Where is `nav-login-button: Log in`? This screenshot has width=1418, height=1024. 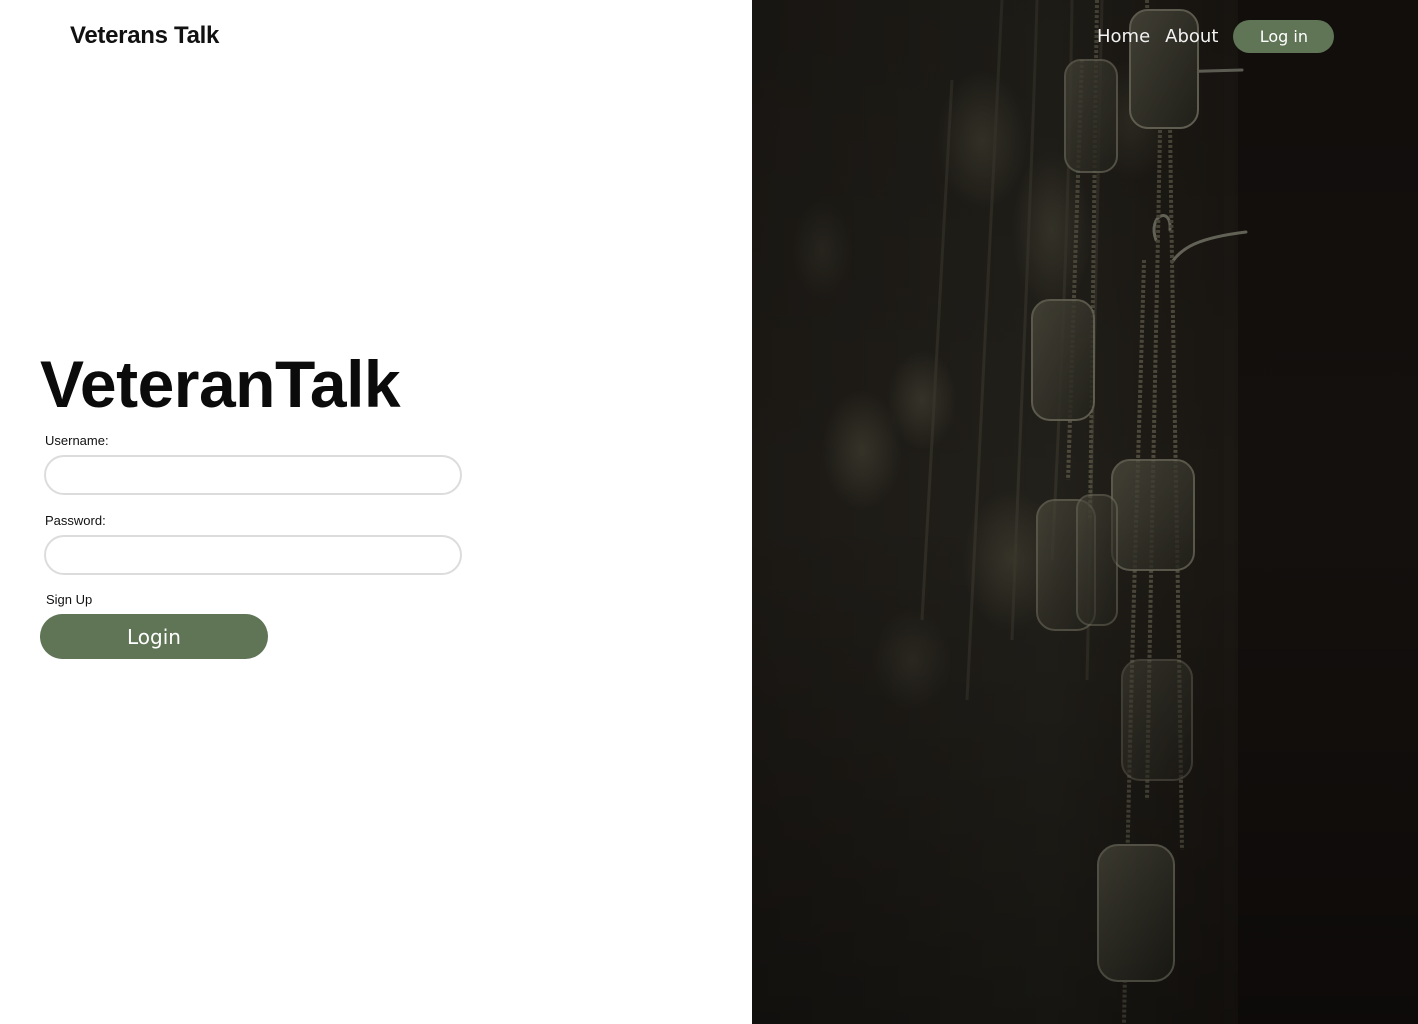
nav-login-button: Log in is located at coordinates (1284, 36).